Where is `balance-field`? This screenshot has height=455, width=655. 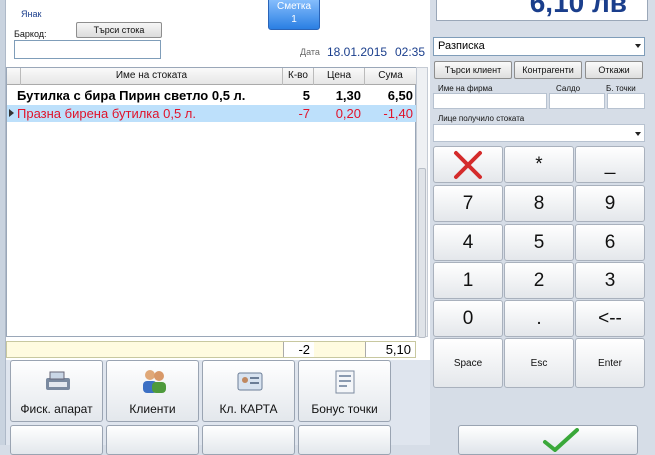
balance-field is located at coordinates (577, 101).